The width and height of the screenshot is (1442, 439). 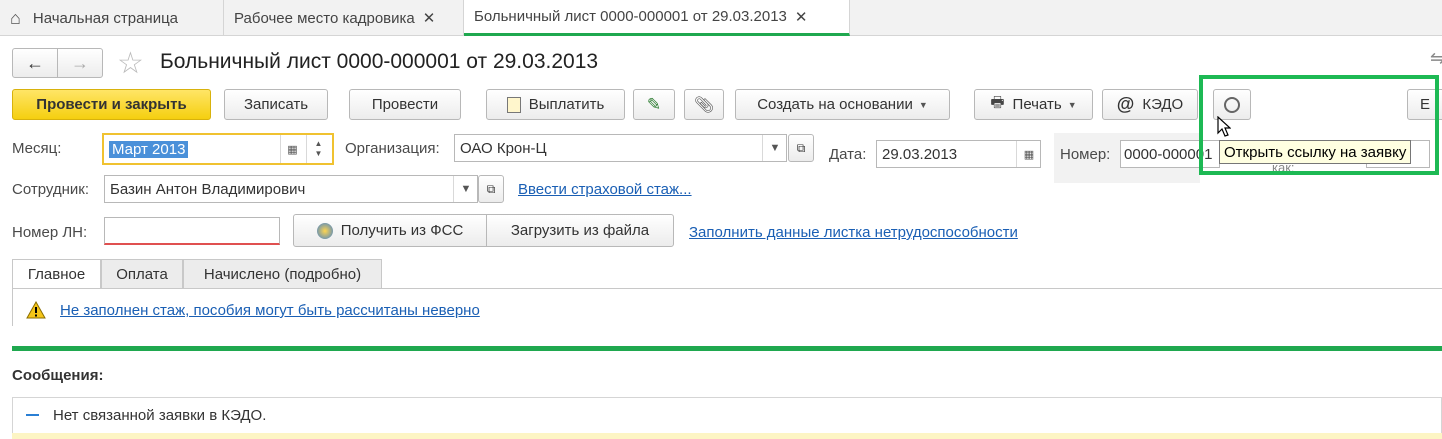 What do you see at coordinates (503, 148) in the screenshot?
I see `organization-value: ОАО Крон-Ц` at bounding box center [503, 148].